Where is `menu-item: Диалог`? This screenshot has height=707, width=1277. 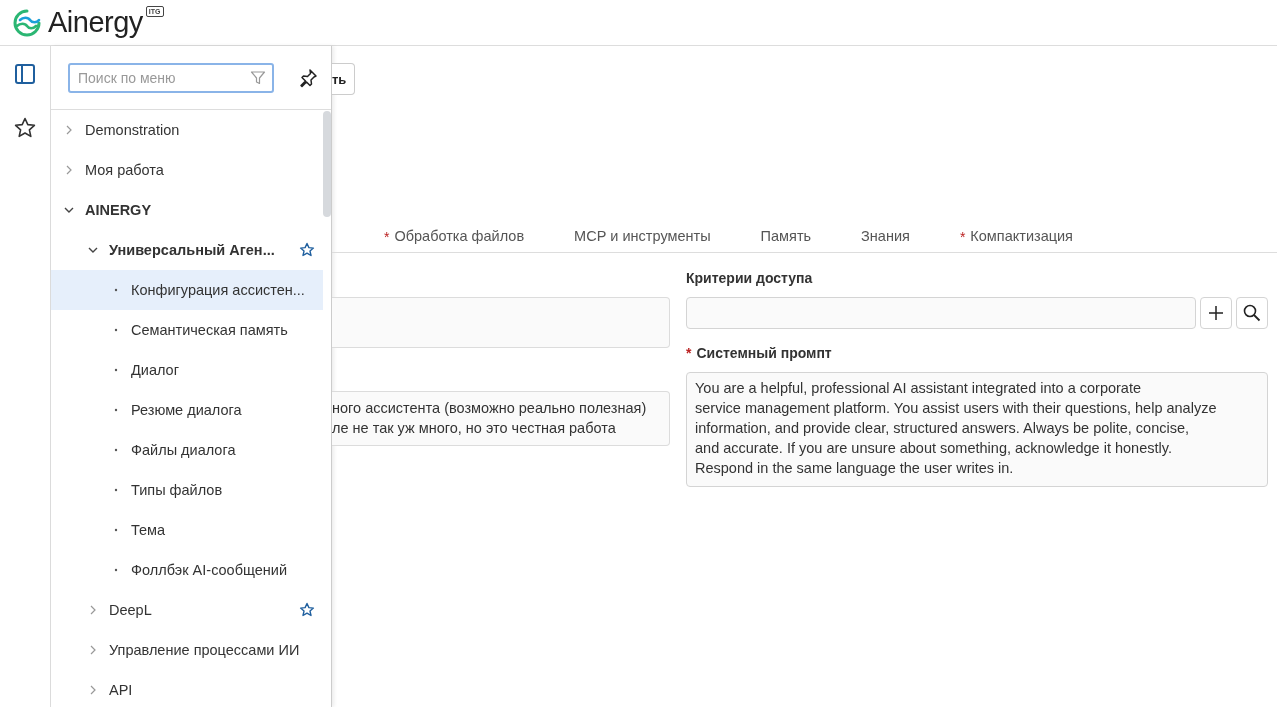 menu-item: Диалог is located at coordinates (187, 370).